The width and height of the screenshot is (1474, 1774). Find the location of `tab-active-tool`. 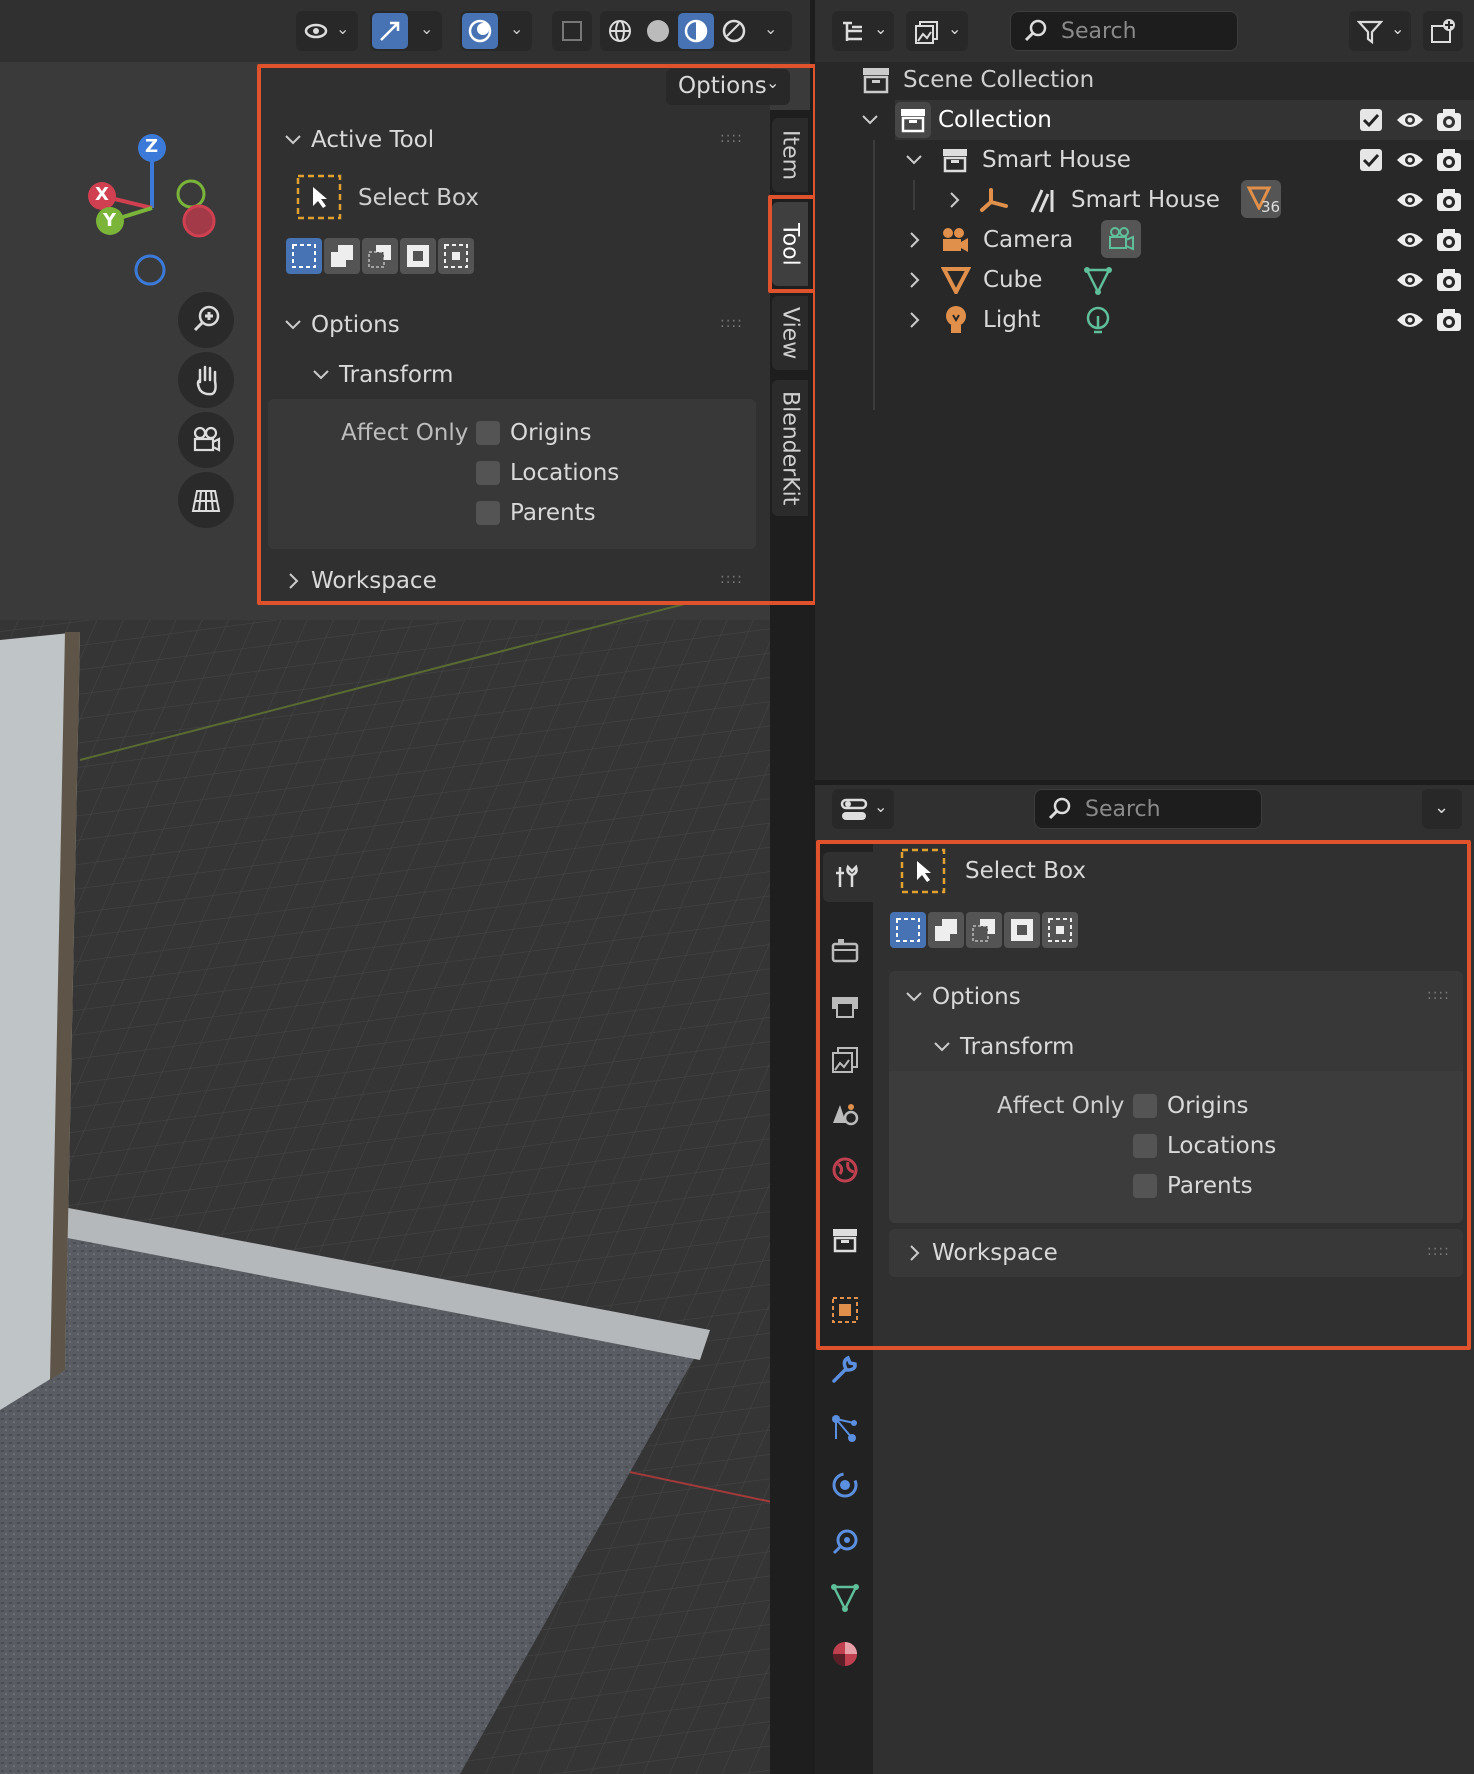

tab-active-tool is located at coordinates (848, 877).